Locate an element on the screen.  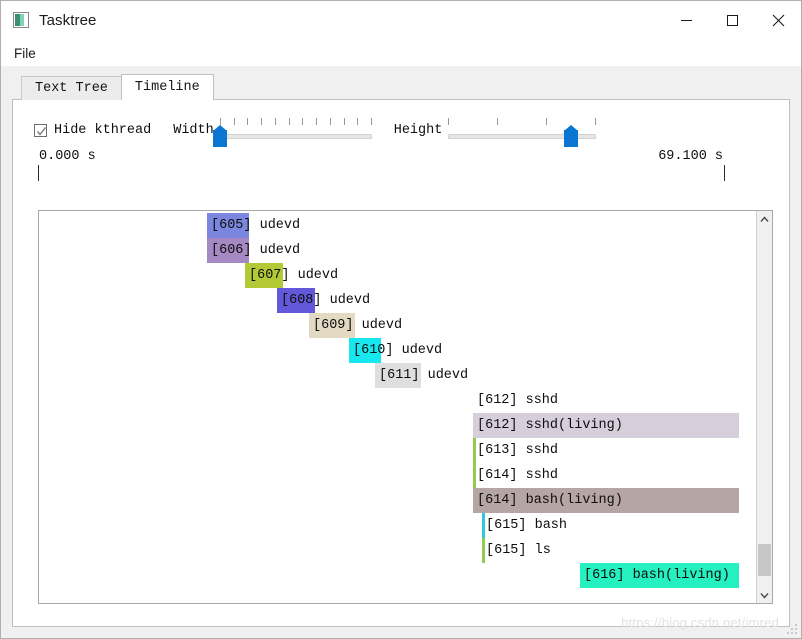
timeline-vertical-scrollbar is located at coordinates (764, 407).